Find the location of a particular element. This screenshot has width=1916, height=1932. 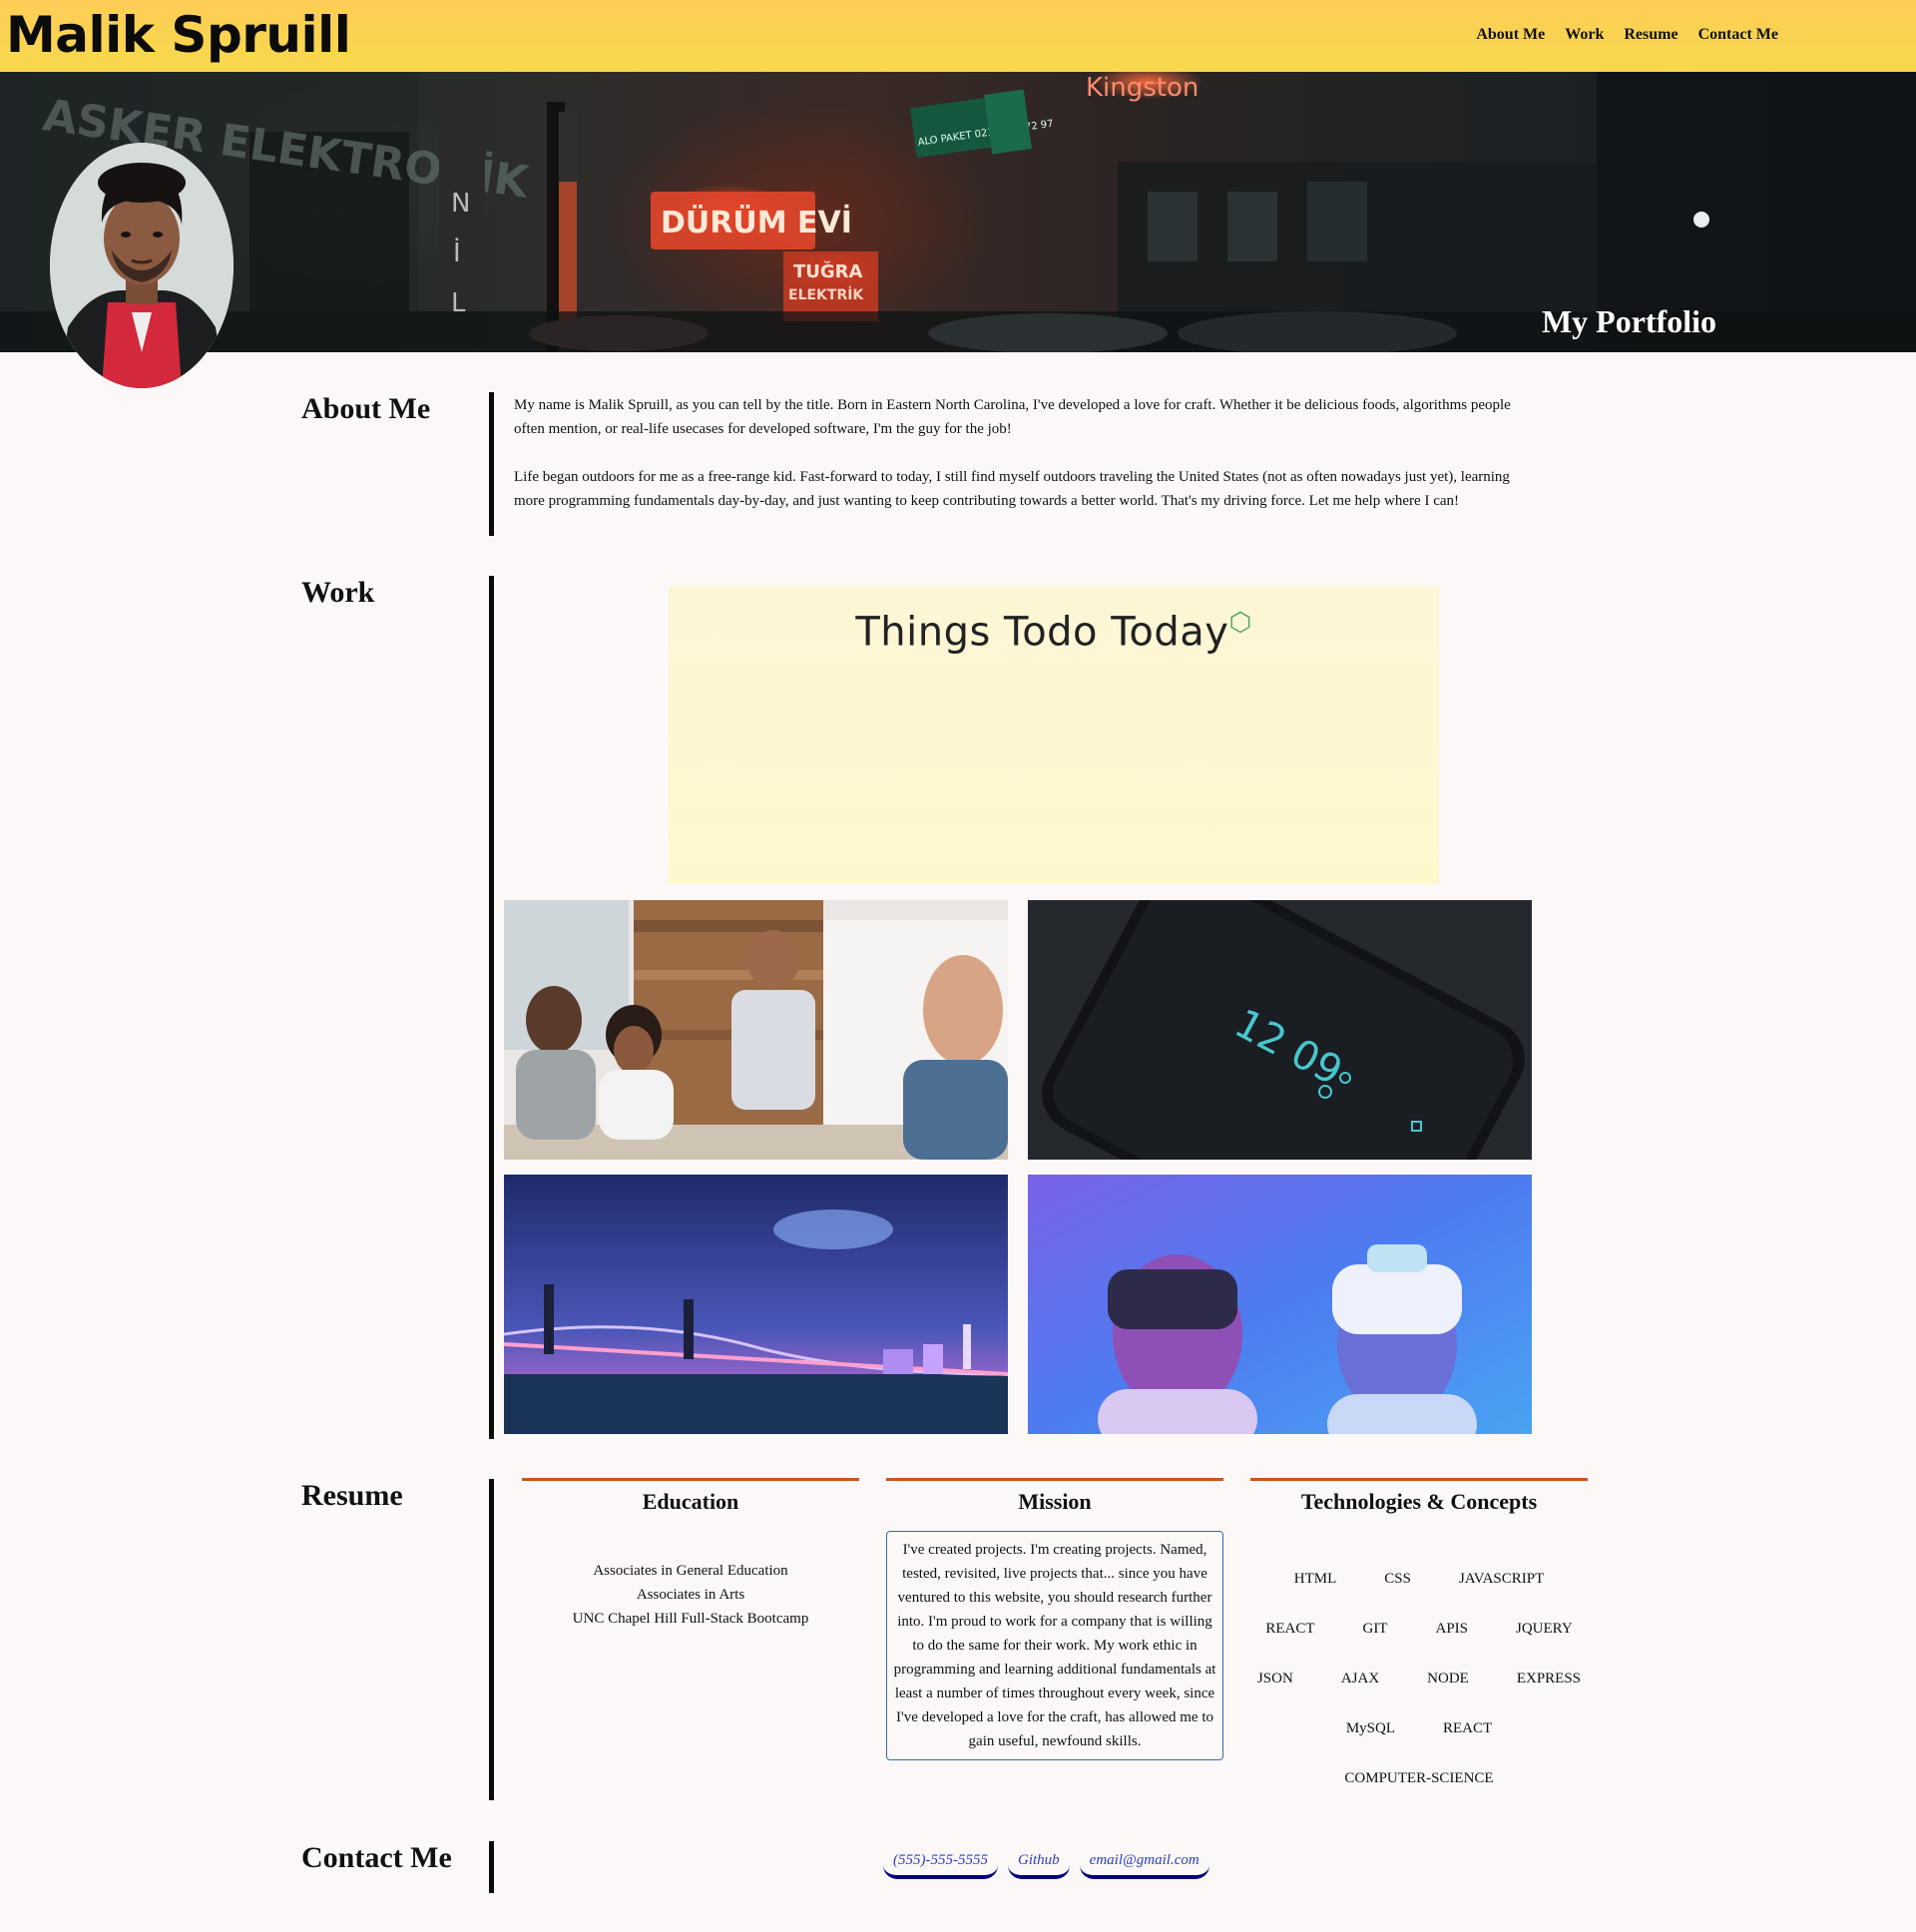

phone-photo: 12 09 is located at coordinates (1280, 1030).